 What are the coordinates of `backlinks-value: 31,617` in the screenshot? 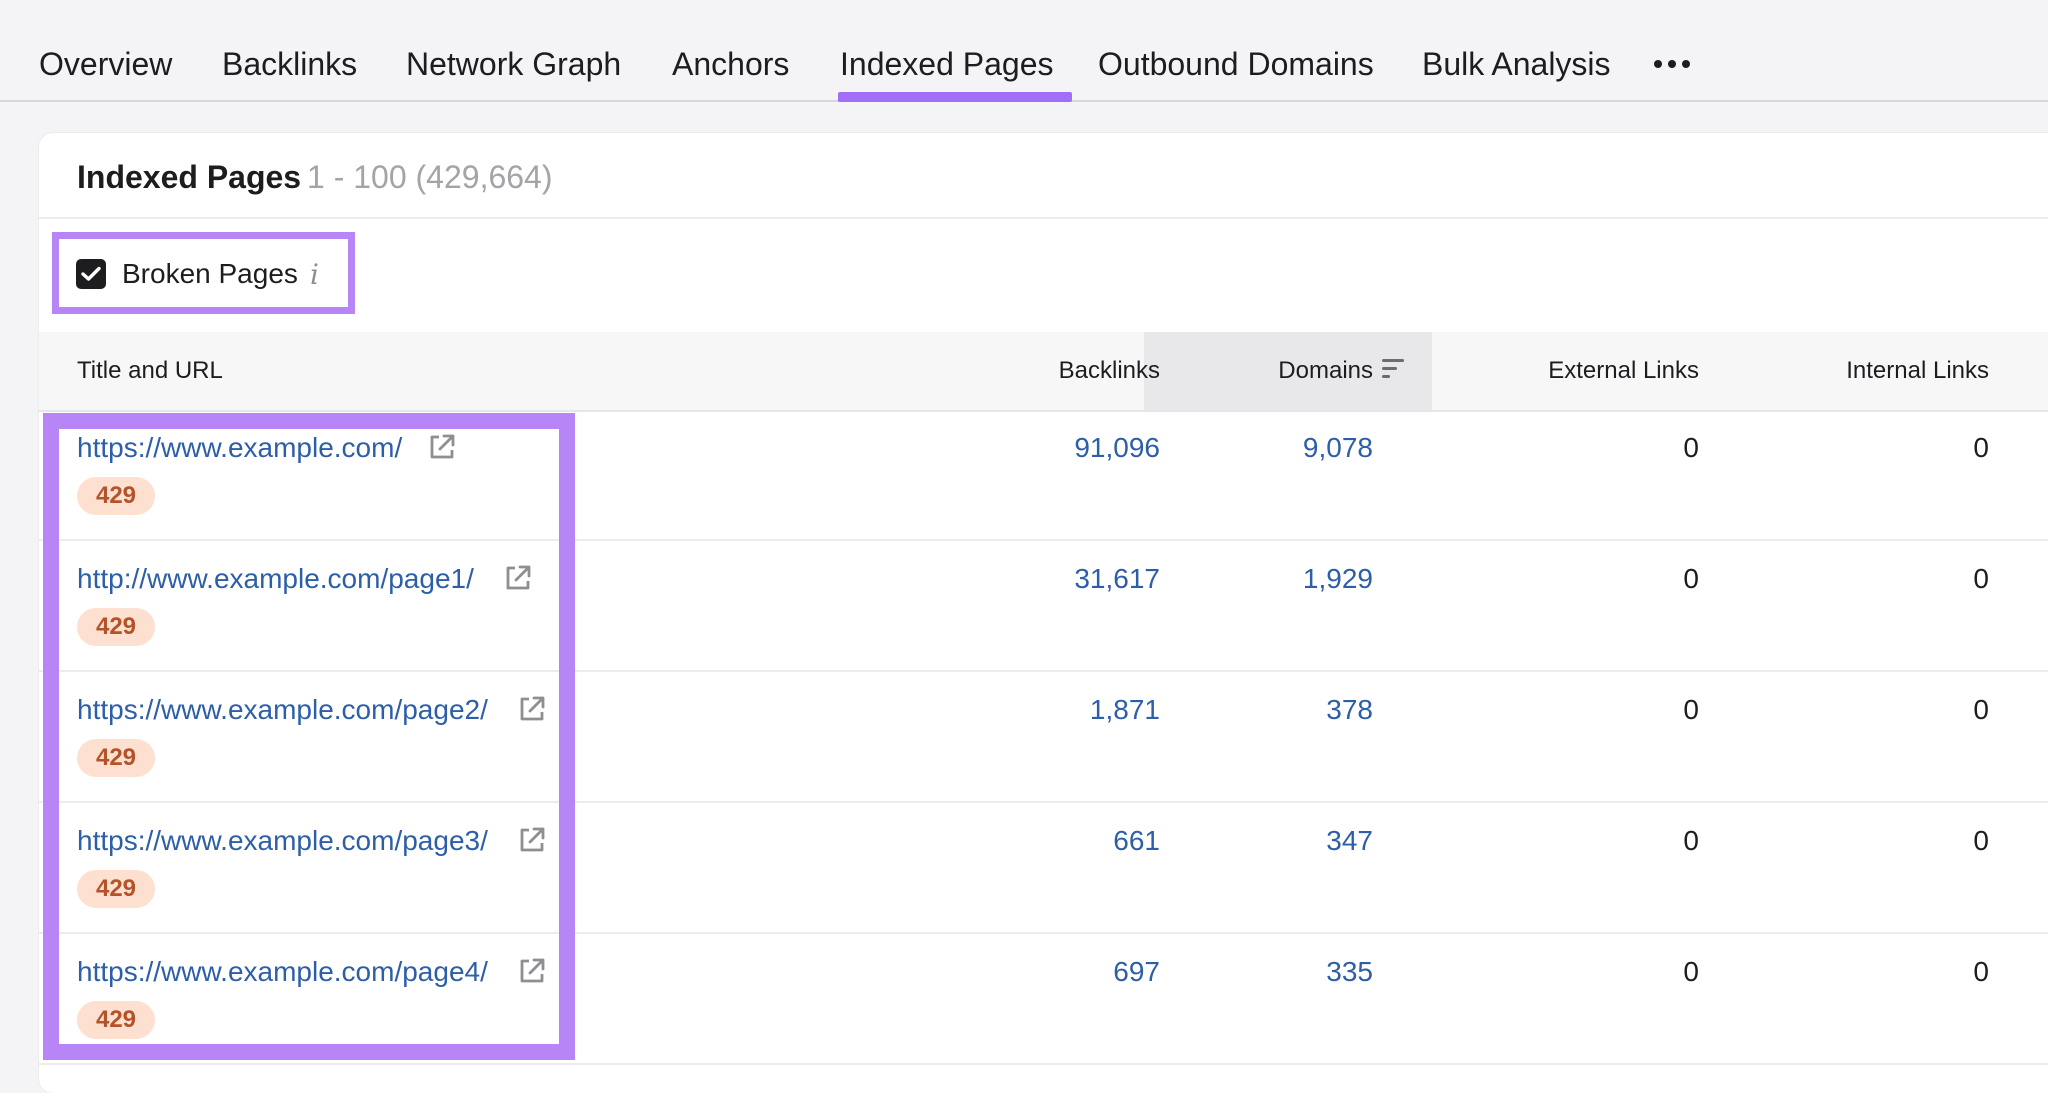 It's located at (1117, 579).